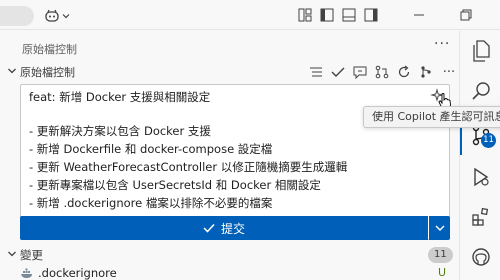 The height and width of the screenshot is (280, 500). Describe the element at coordinates (151, 203) in the screenshot. I see `commit-message-line: - 新增 .dockerignore 檔案以排除不必要的檔案` at that location.